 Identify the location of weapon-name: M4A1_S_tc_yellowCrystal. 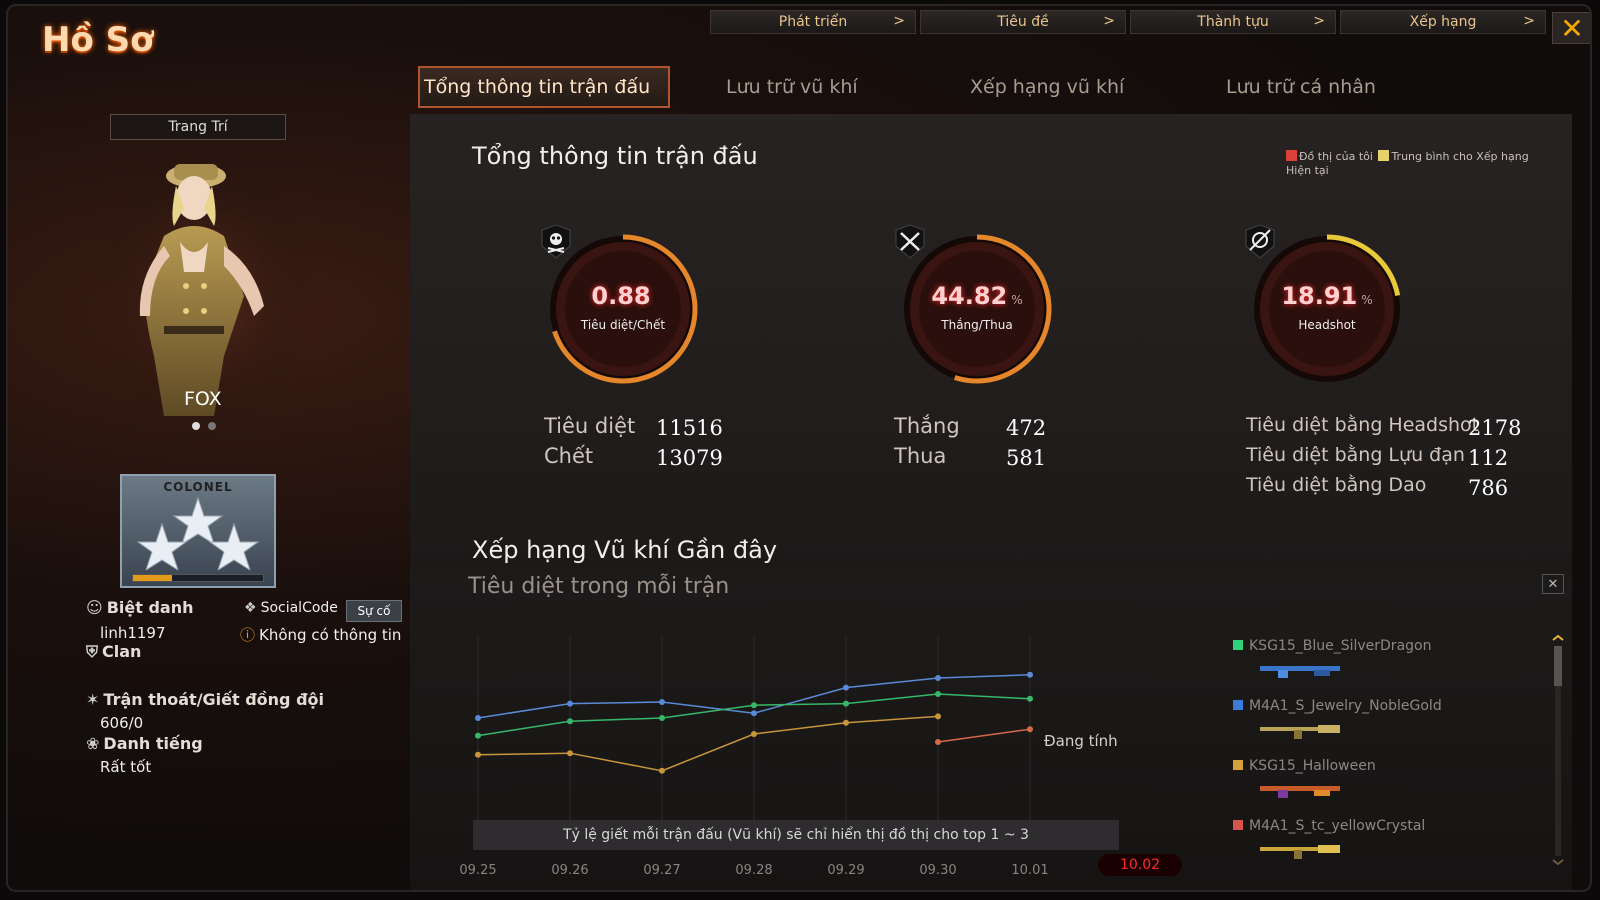
(1337, 826).